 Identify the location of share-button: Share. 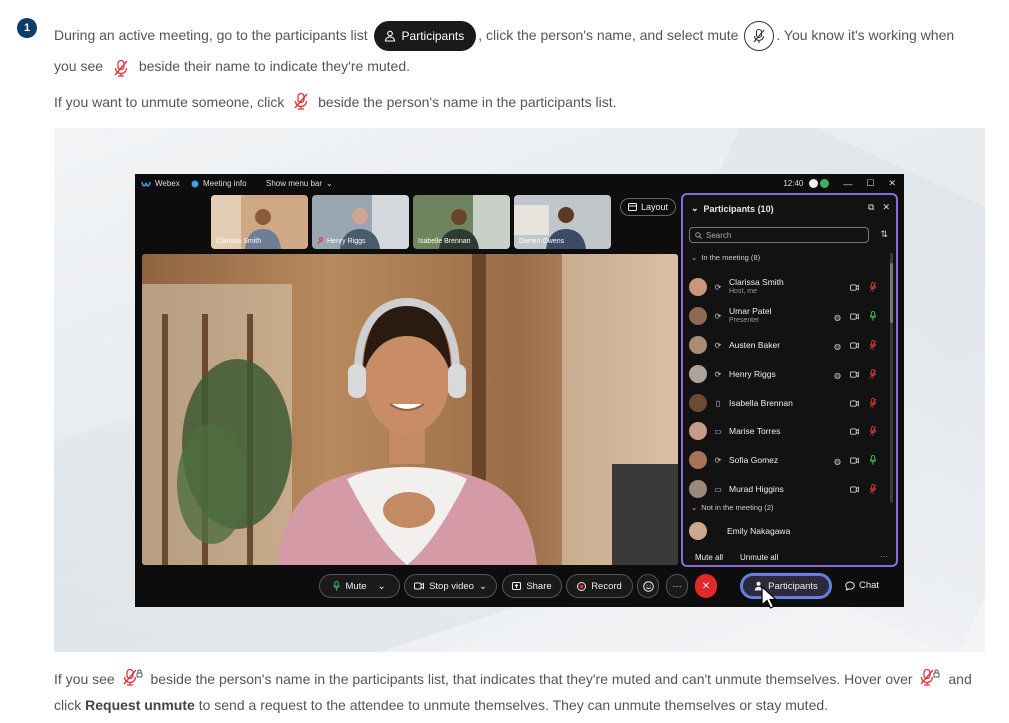
(532, 586).